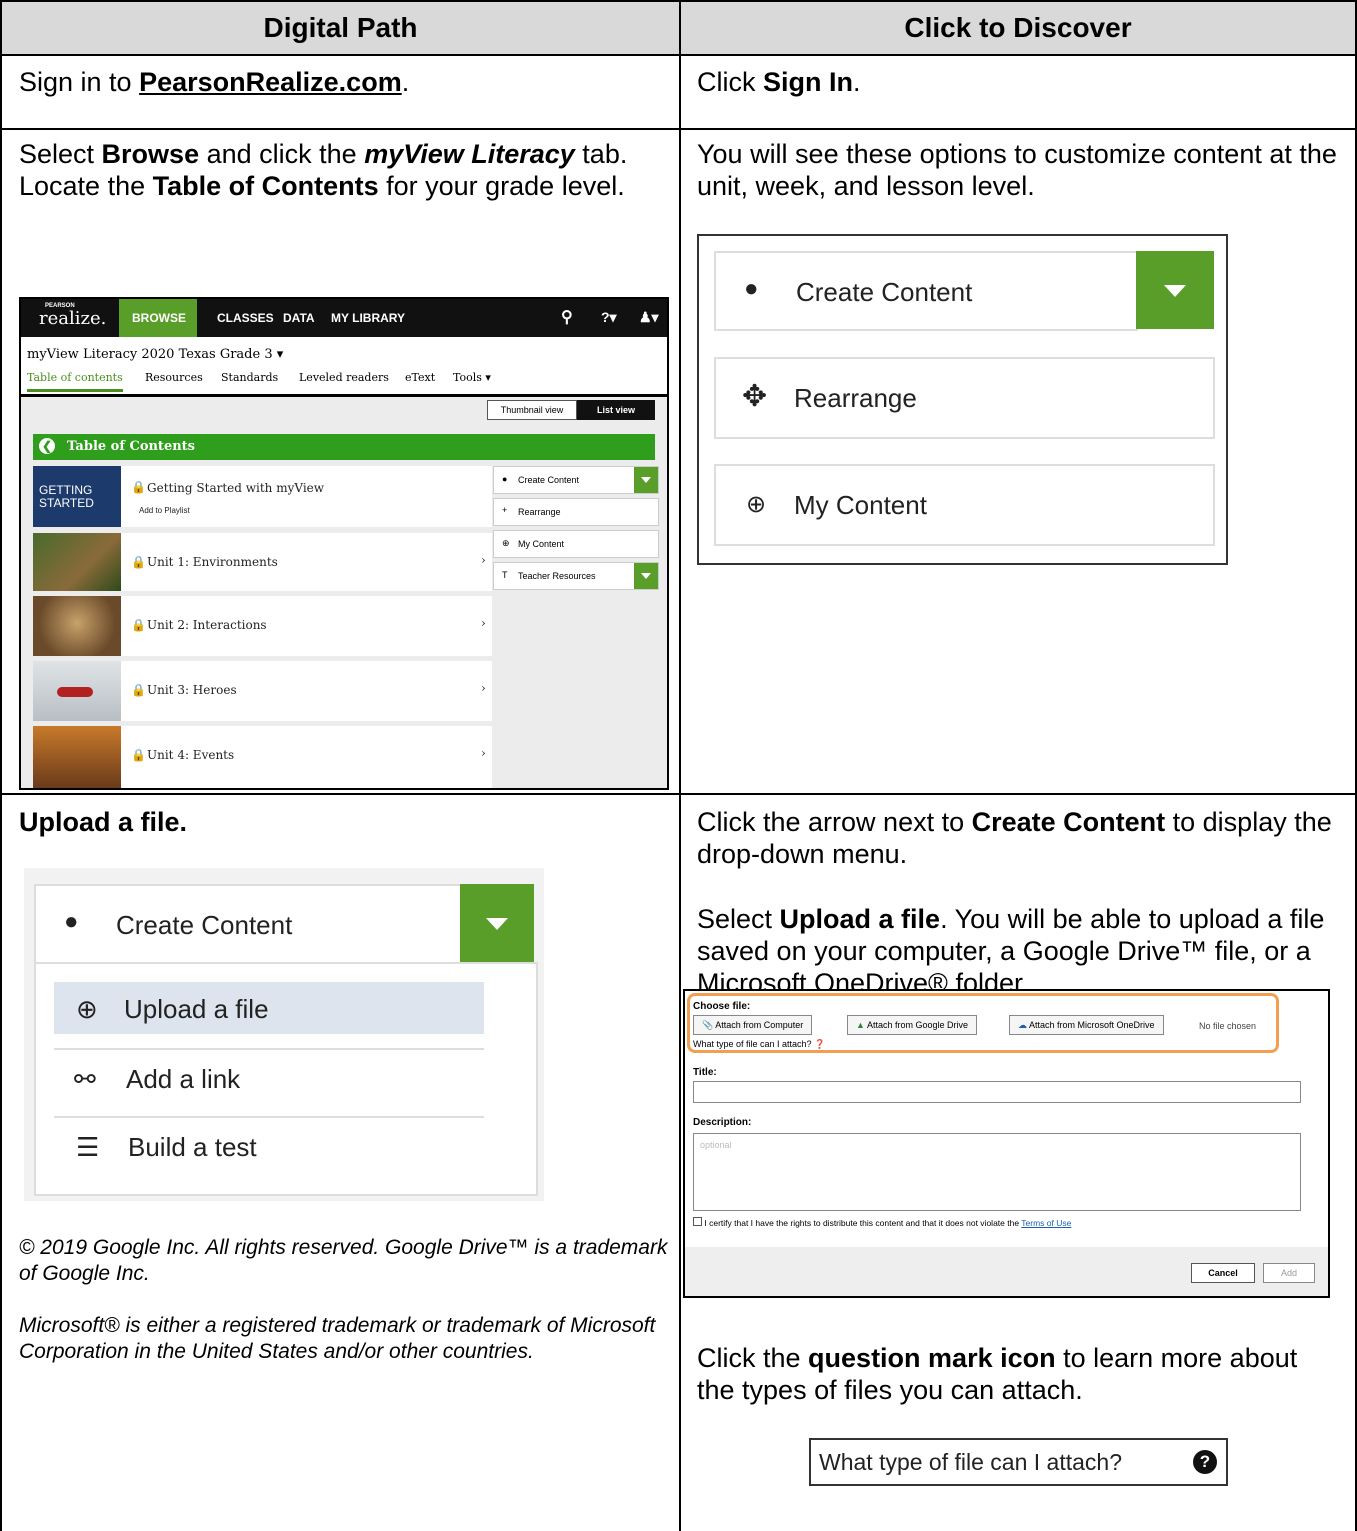 Image resolution: width=1357 pixels, height=1531 pixels. I want to click on menu-item-add-link: ⚯ Add a link, so click(269, 1078).